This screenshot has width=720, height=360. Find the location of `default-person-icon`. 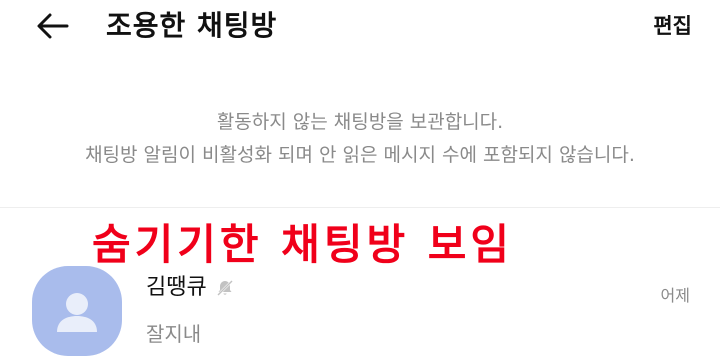

default-person-icon is located at coordinates (77, 312).